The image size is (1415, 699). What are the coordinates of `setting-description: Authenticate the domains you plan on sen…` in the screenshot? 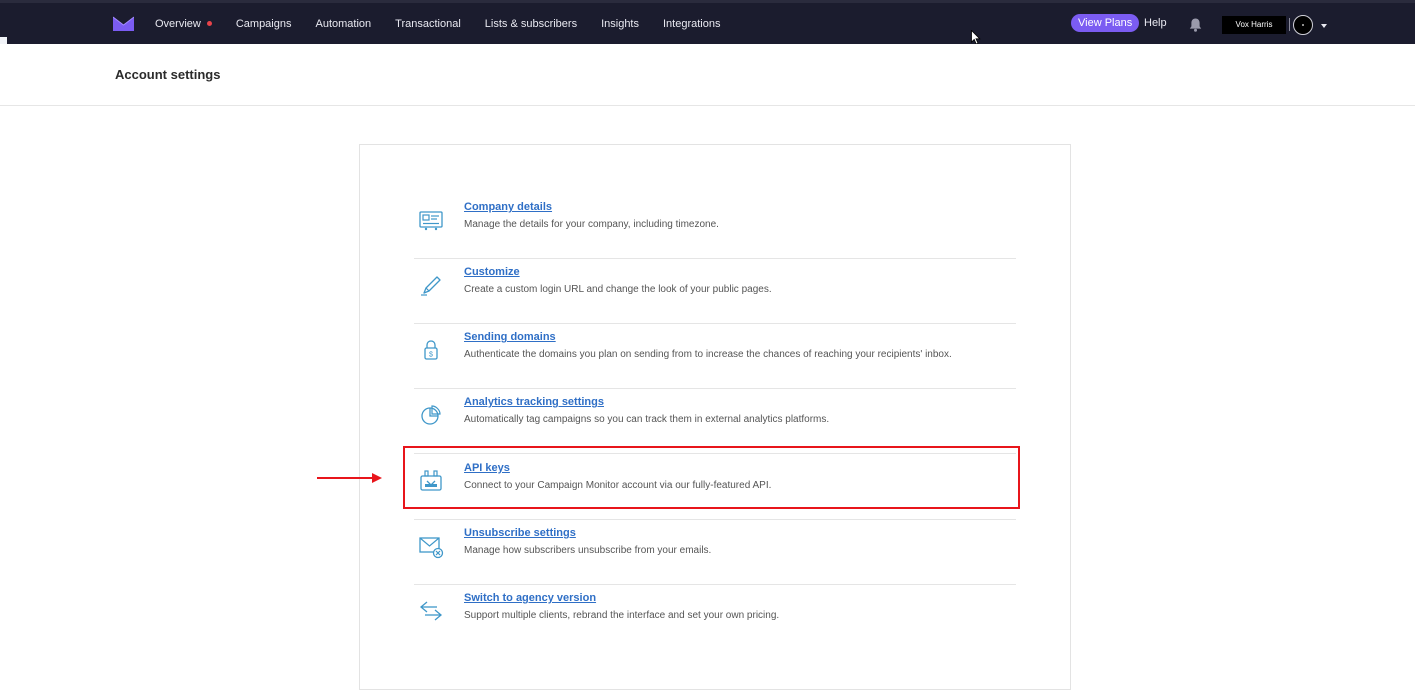 It's located at (708, 354).